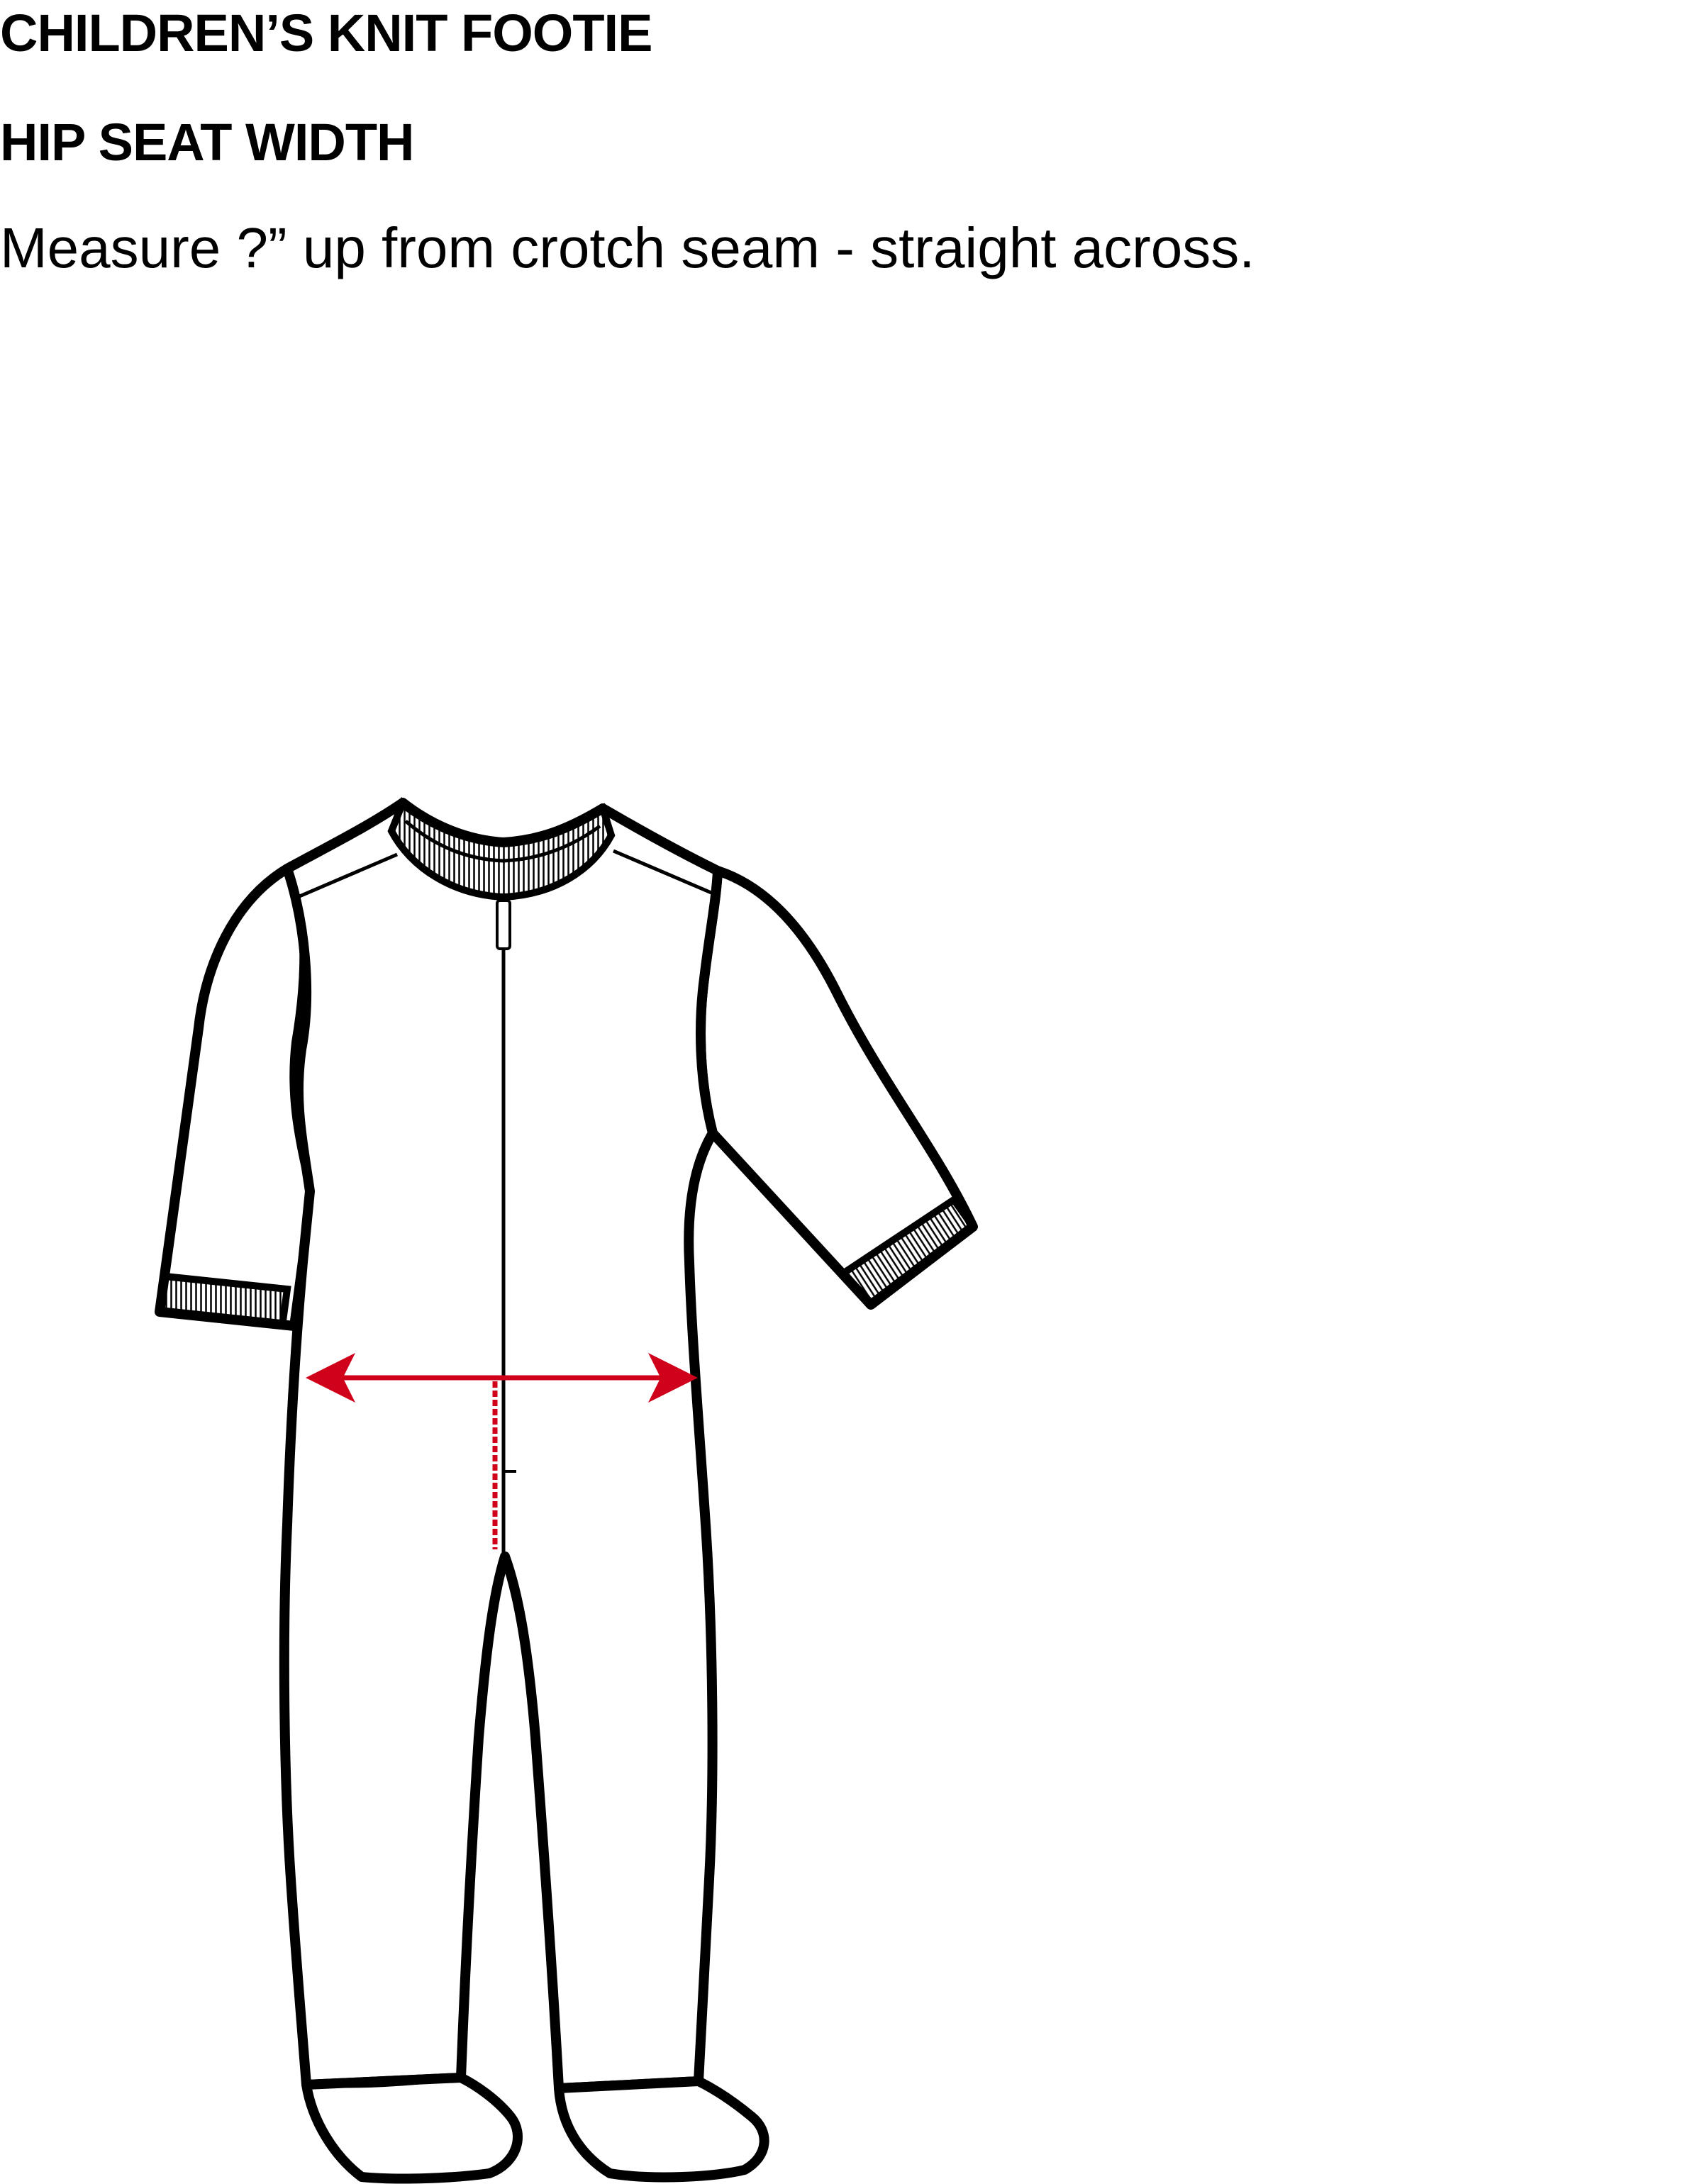 Image resolution: width=1702 pixels, height=2184 pixels. Describe the element at coordinates (661, 2129) in the screenshot. I see `right-foot` at that location.